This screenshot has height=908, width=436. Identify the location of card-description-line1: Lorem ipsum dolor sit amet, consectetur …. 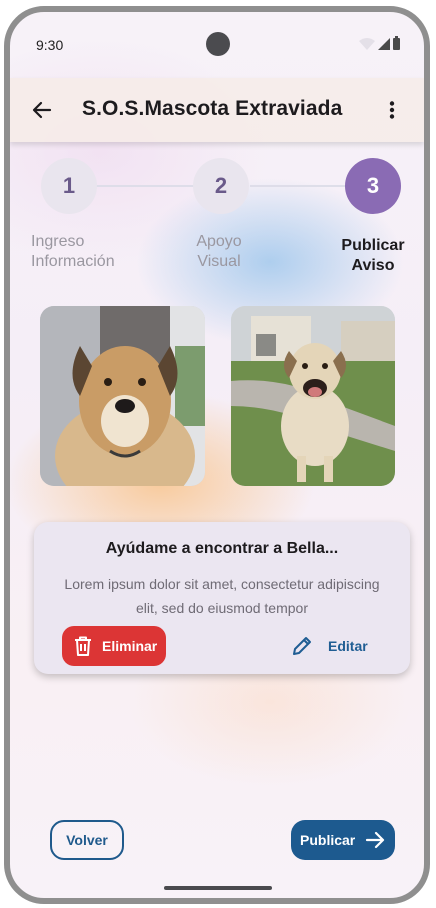
(222, 584).